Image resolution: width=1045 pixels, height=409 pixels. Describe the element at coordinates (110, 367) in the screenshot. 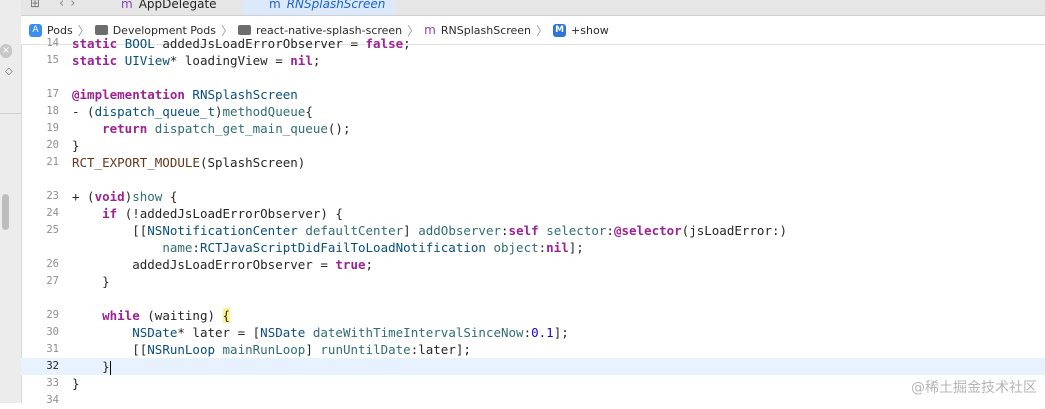

I see `text-cursor` at that location.